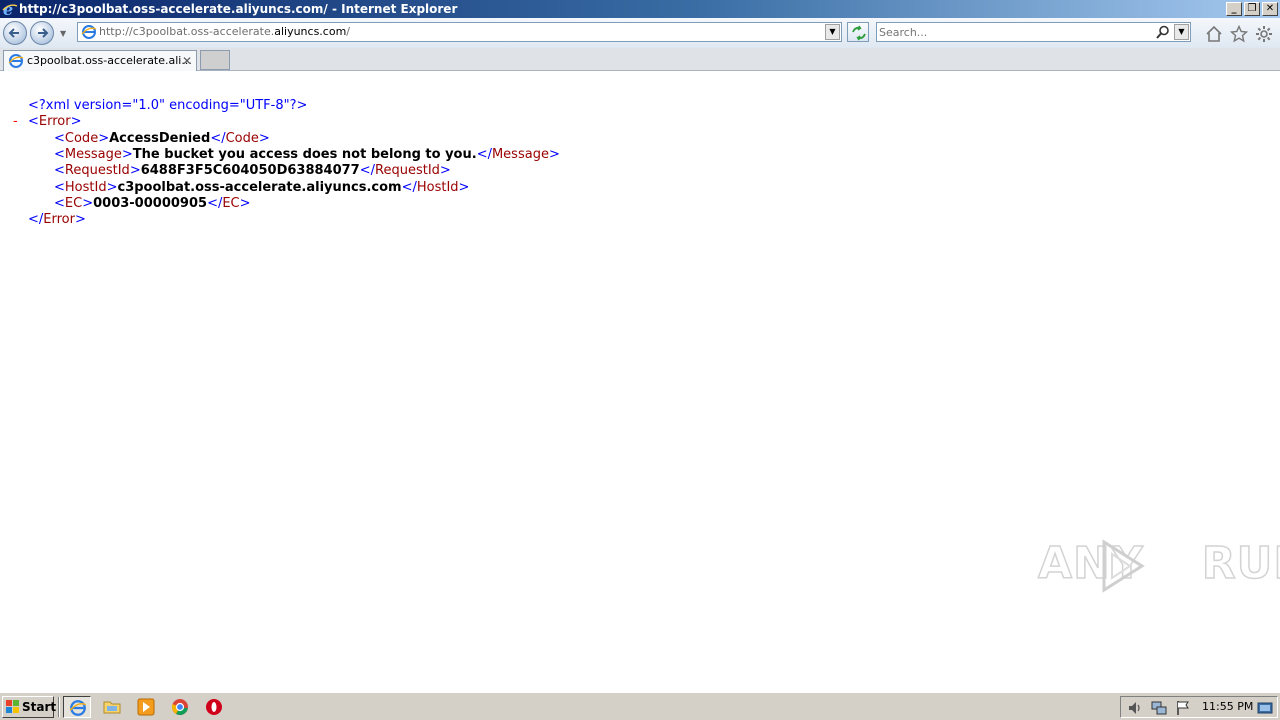 Image resolution: width=1280 pixels, height=720 pixels. Describe the element at coordinates (55, 122) in the screenshot. I see `xml-root-open: <Error>` at that location.